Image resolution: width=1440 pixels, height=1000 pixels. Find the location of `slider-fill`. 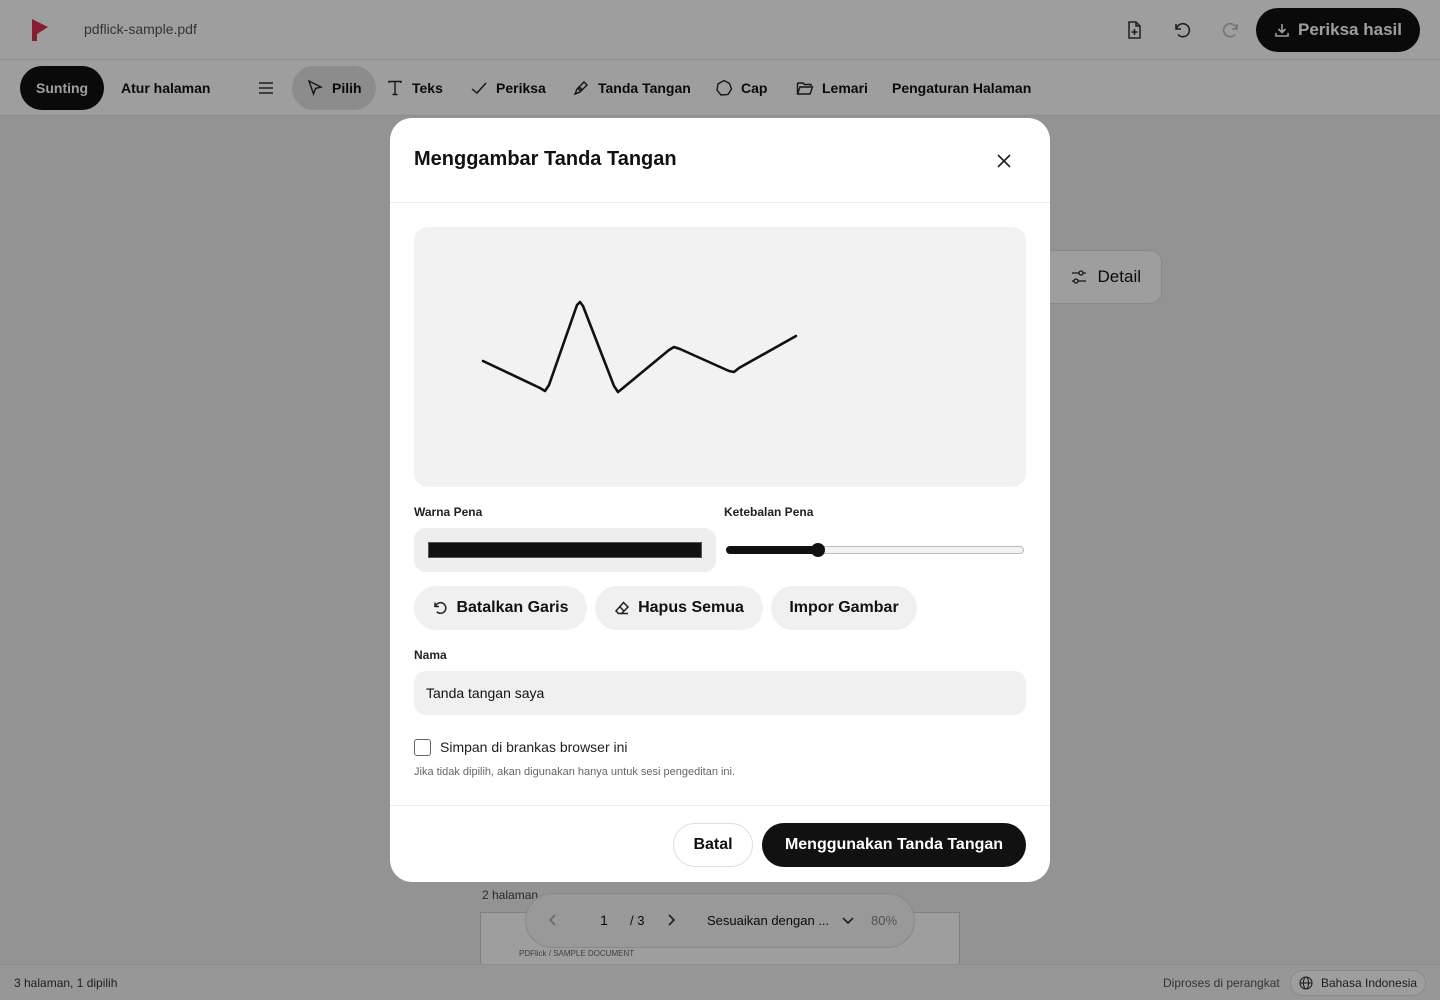

slider-fill is located at coordinates (772, 550).